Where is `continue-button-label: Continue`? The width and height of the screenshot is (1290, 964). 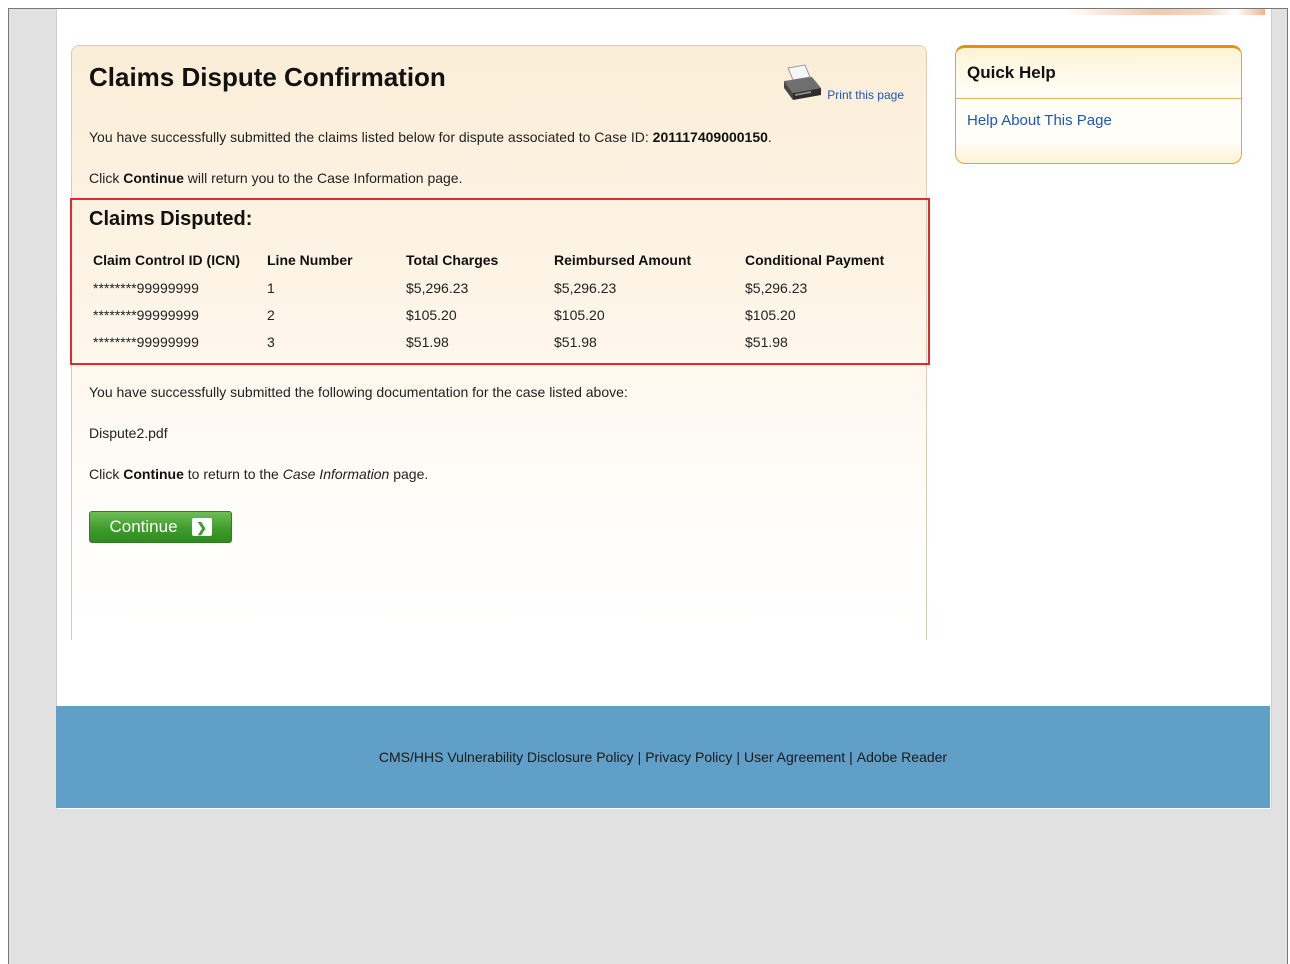 continue-button-label: Continue is located at coordinates (143, 526).